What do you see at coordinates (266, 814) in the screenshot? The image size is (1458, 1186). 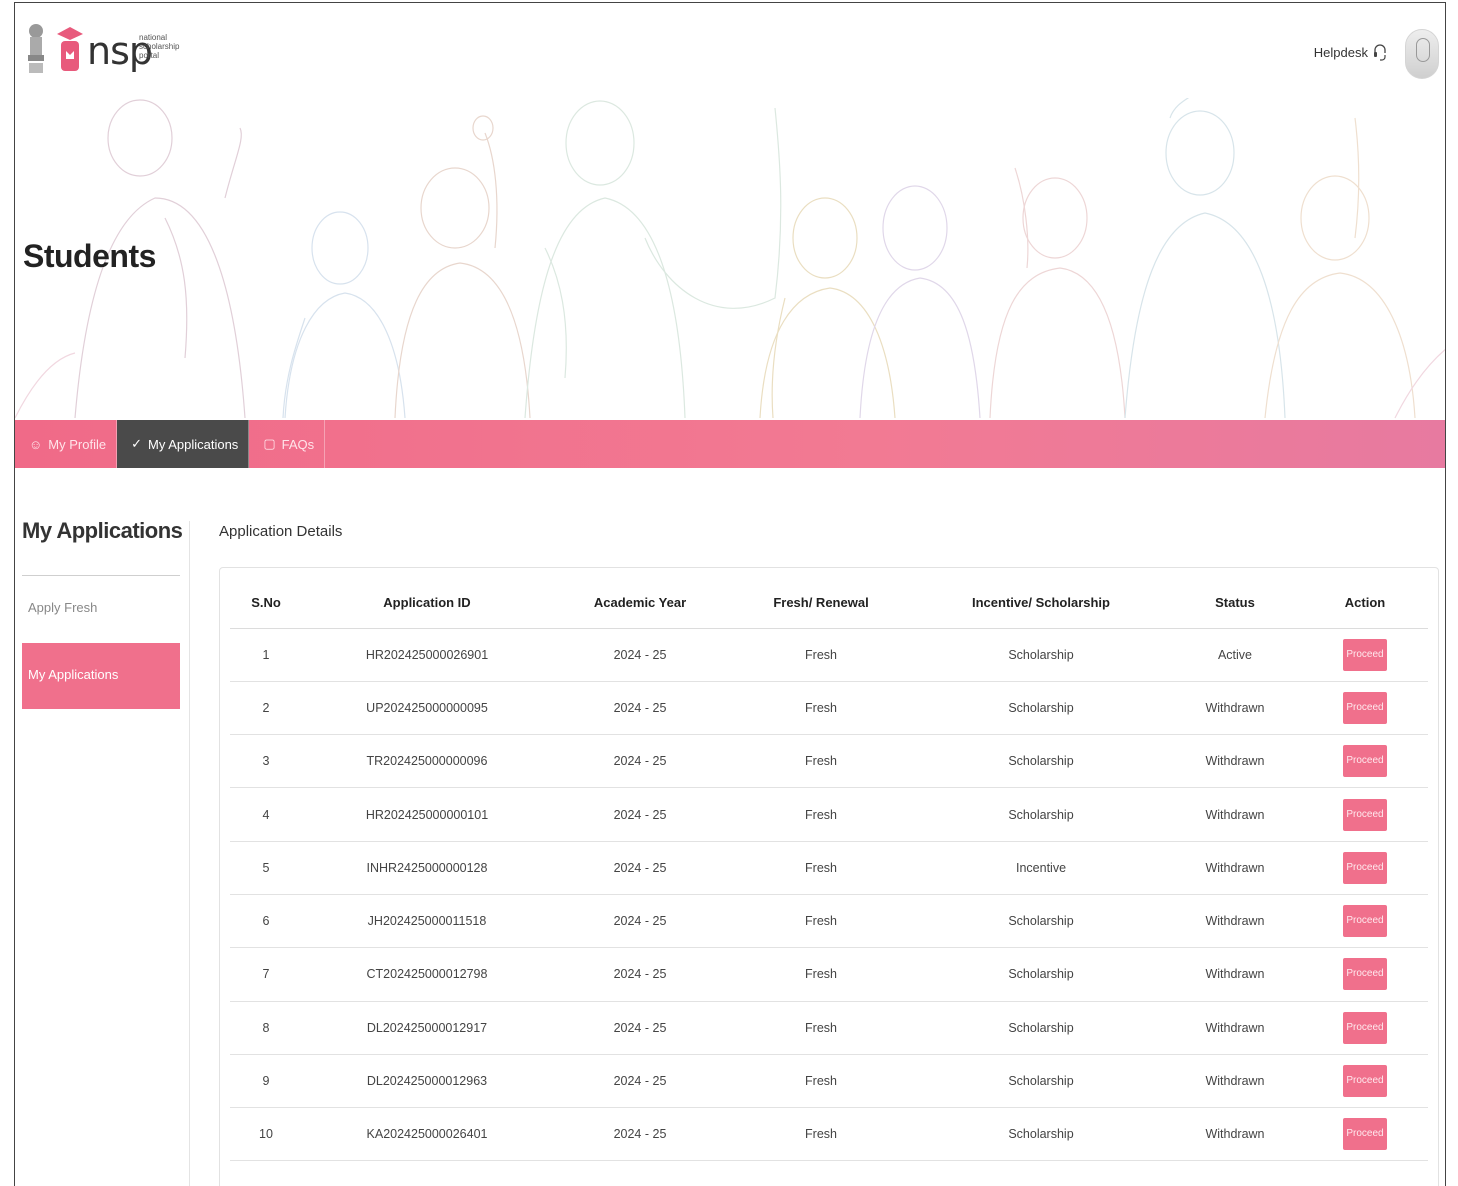 I see `sno-cell: 4` at bounding box center [266, 814].